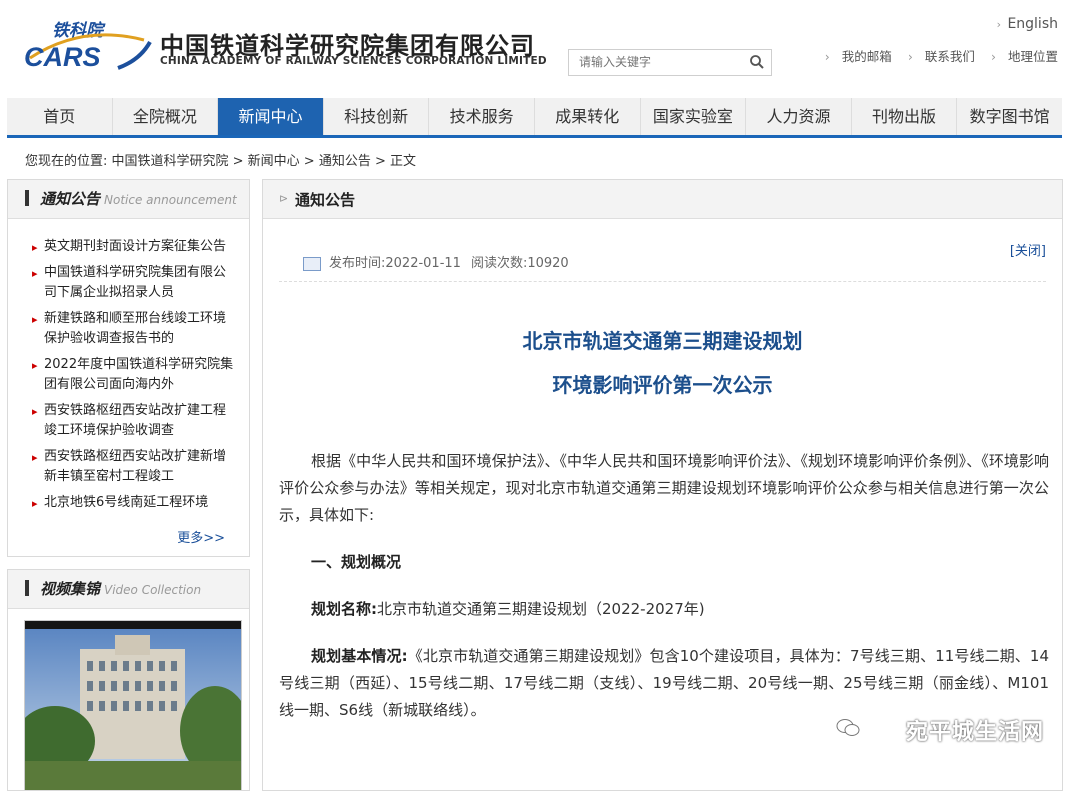 The image size is (1080, 791). I want to click on watermark: 宛平城生活网, so click(974, 732).